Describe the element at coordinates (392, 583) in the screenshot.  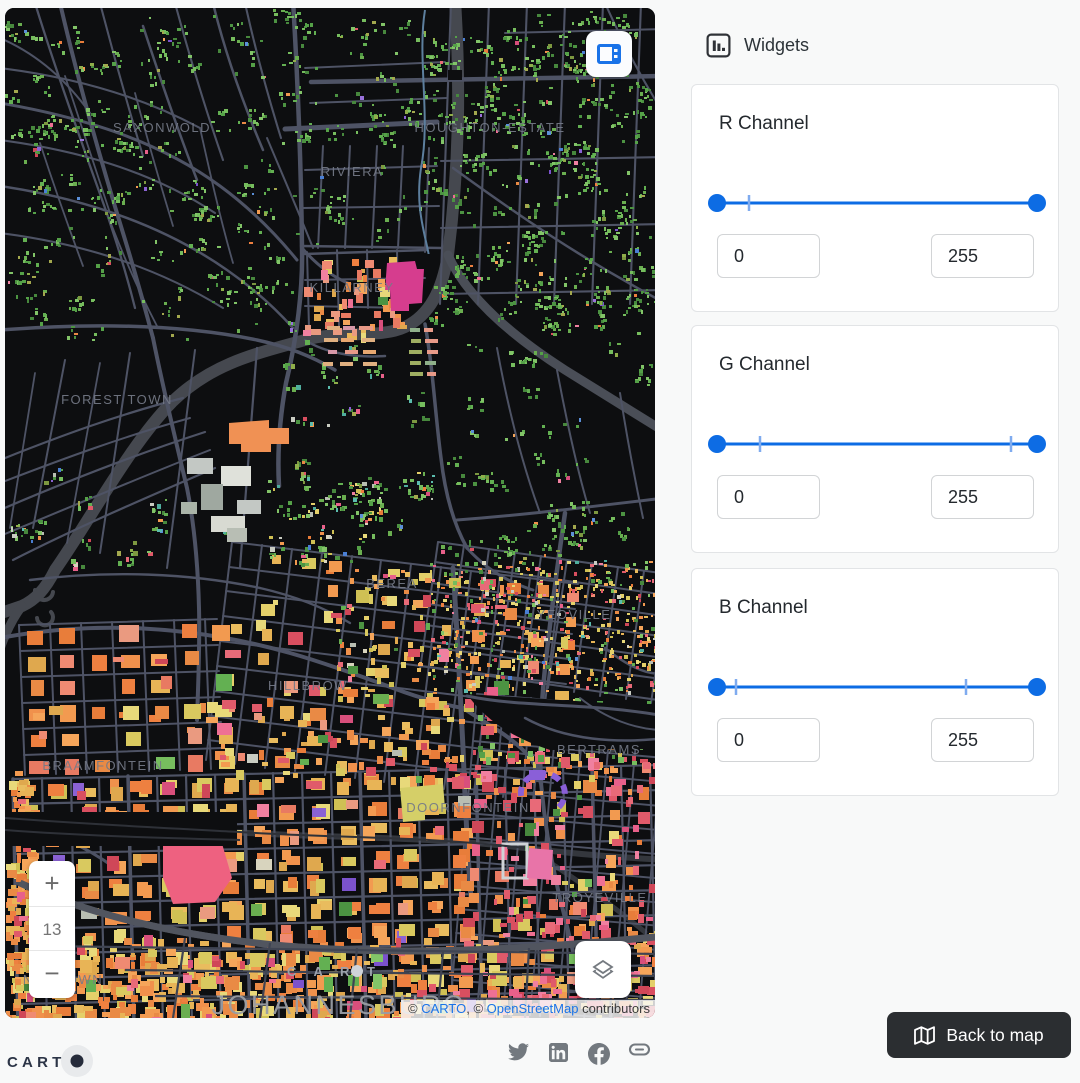
I see `svg-text: BEREA` at that location.